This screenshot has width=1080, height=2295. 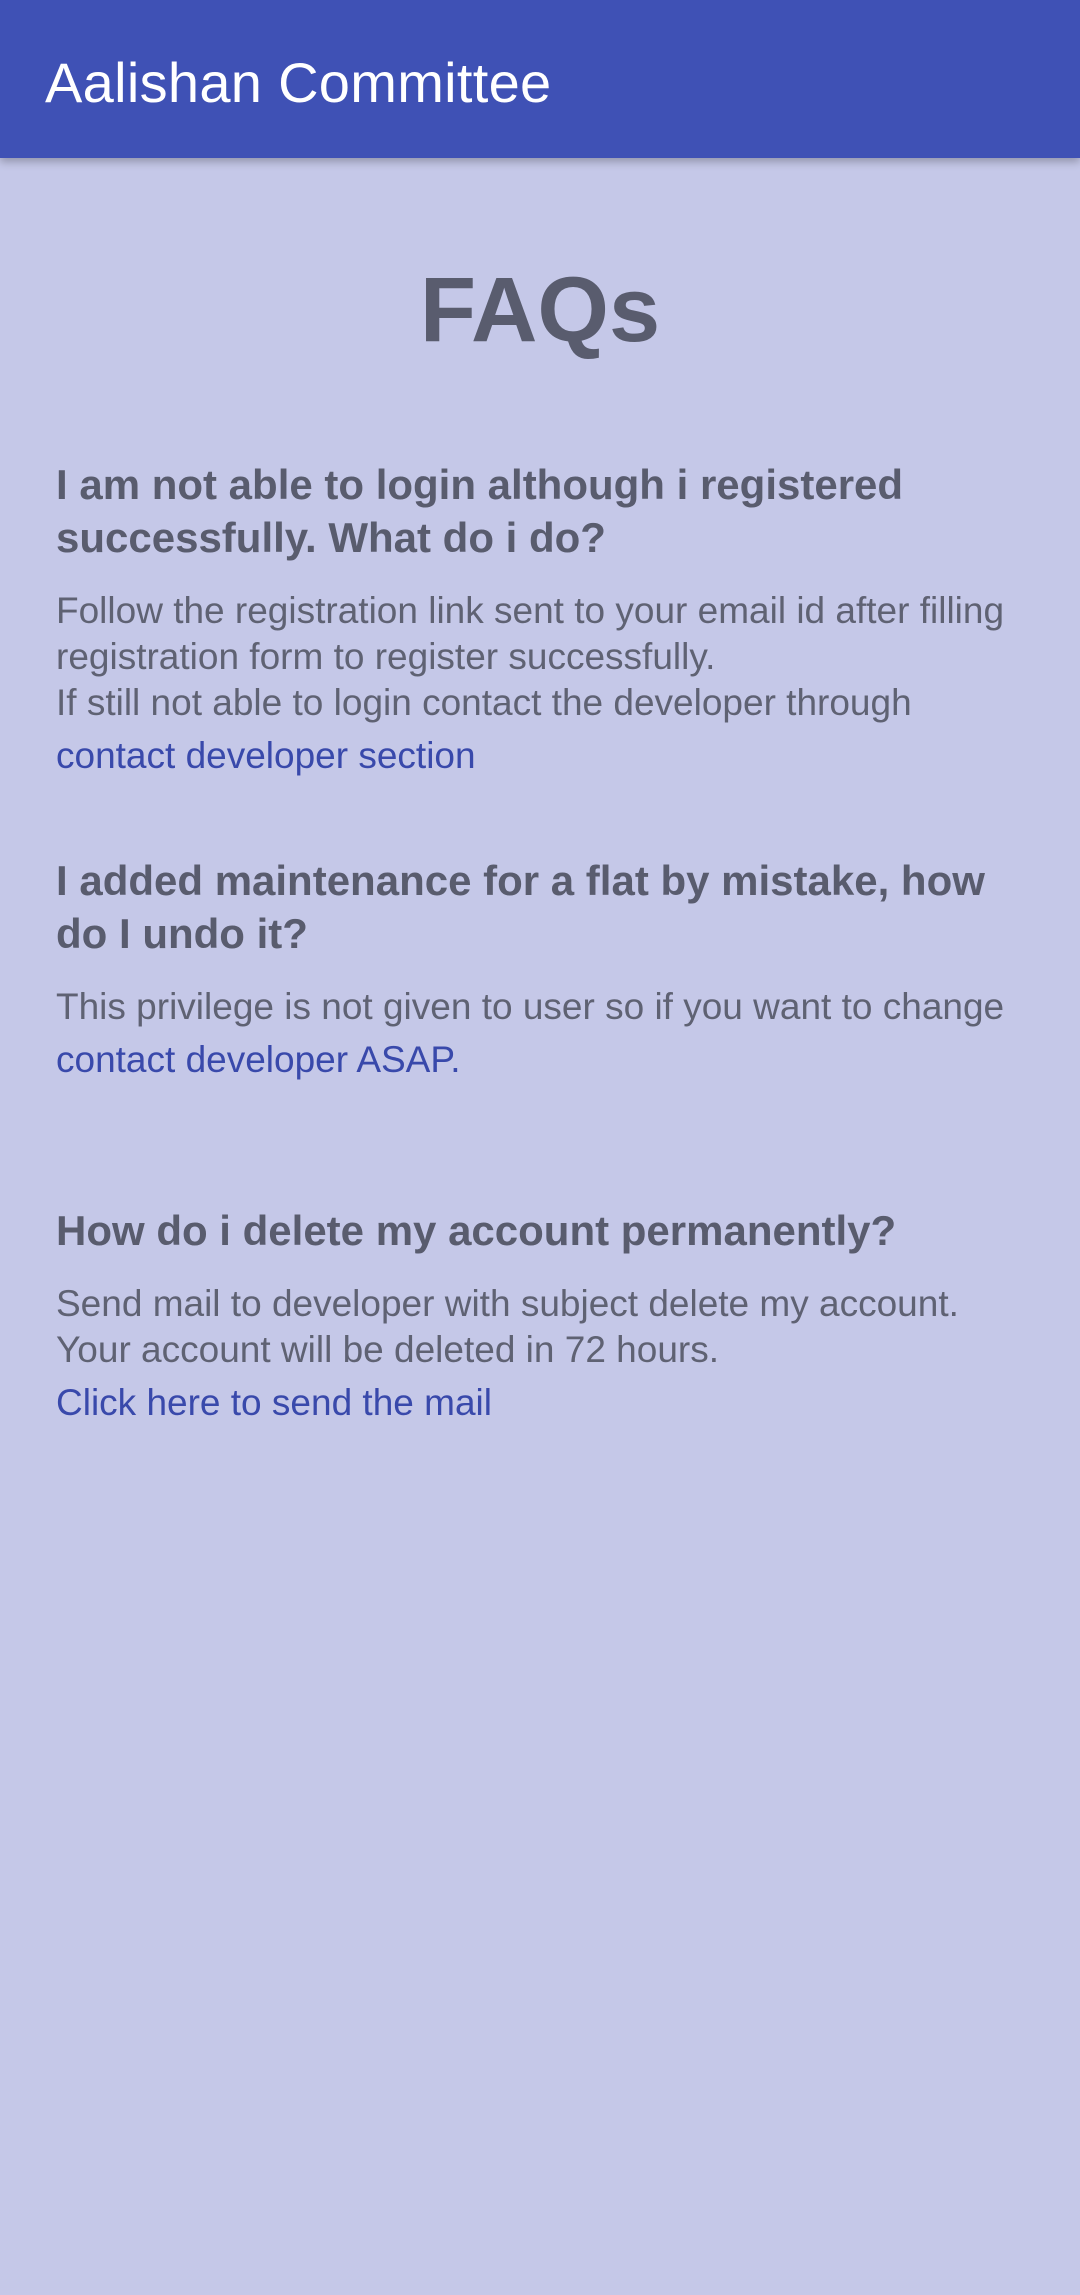 I want to click on faq-question: How do i delete my account permanently?, so click(x=476, y=1230).